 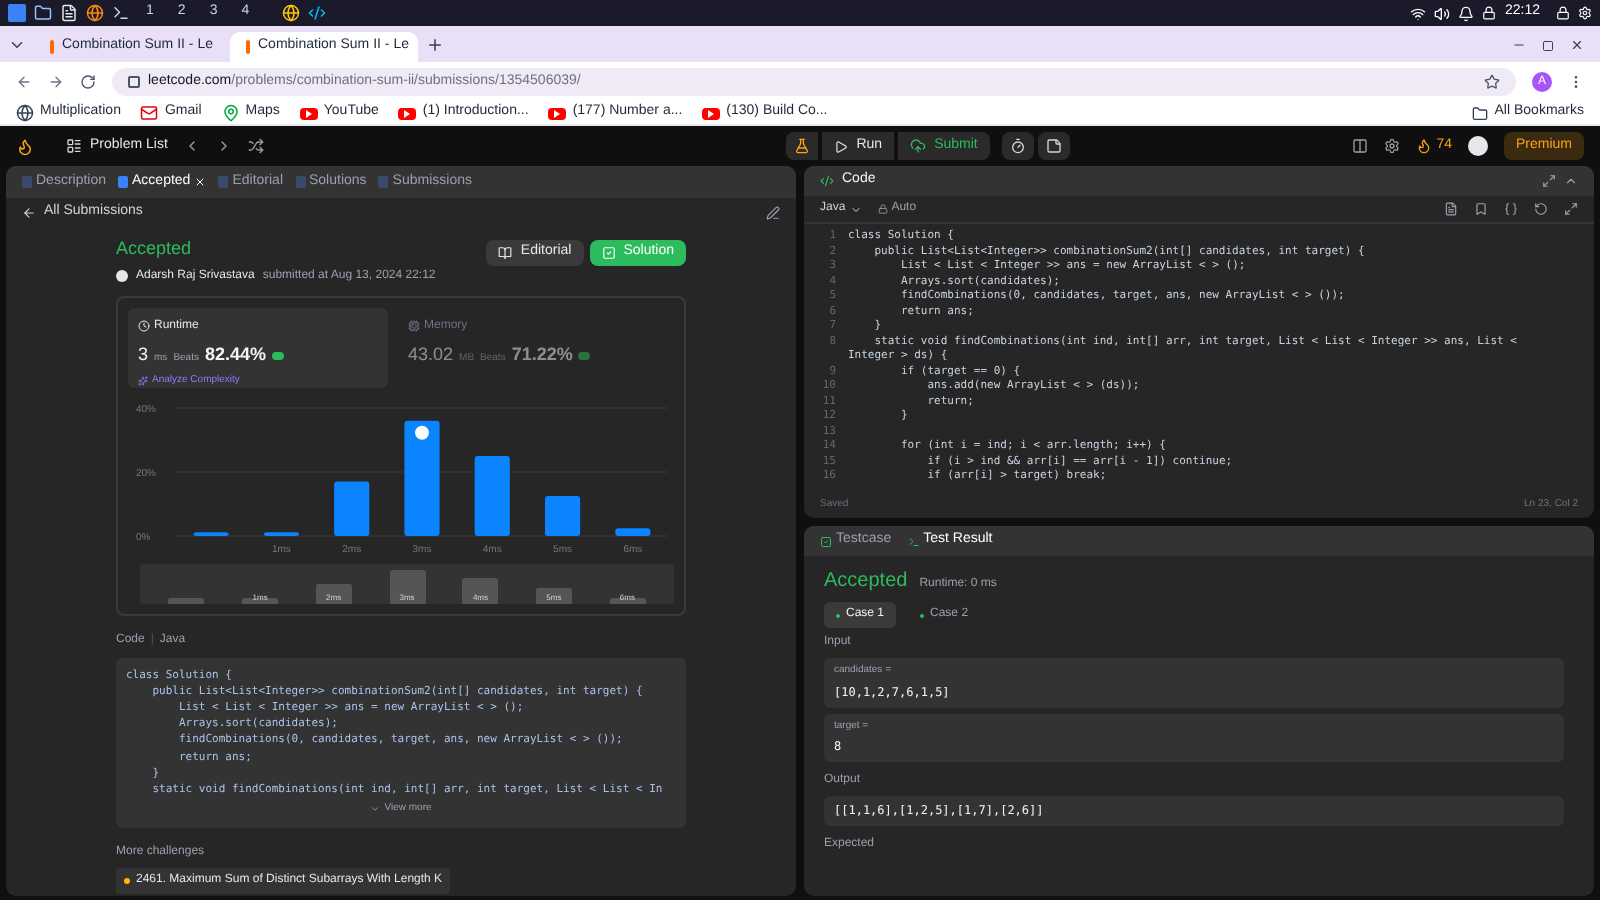 What do you see at coordinates (542, 354) in the screenshot?
I see `beats-value: 71.22%` at bounding box center [542, 354].